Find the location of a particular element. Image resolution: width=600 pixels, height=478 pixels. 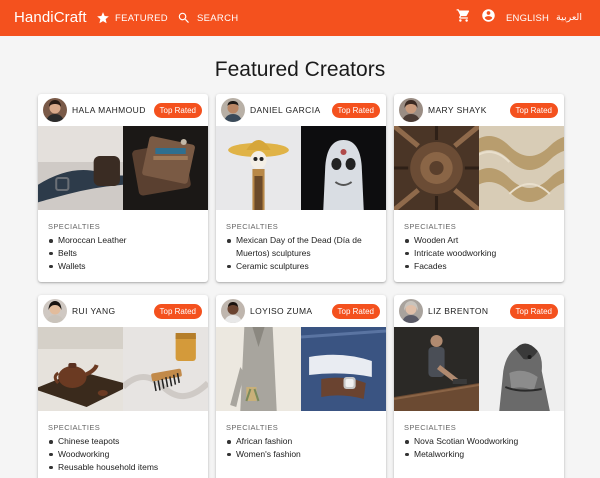

specialties-list: African fashion Women's fashion is located at coordinates (301, 448).